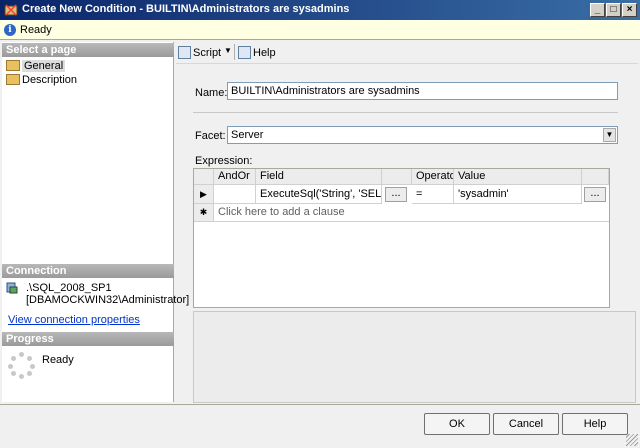  What do you see at coordinates (597, 10) in the screenshot?
I see `minimize-button: _` at bounding box center [597, 10].